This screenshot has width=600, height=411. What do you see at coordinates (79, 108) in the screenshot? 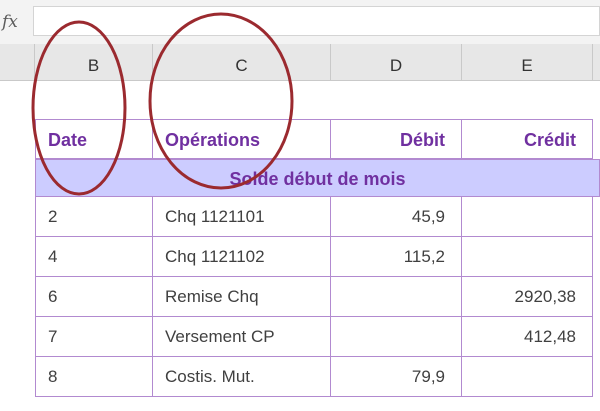
I see `annotation-ellipse-date-column` at bounding box center [79, 108].